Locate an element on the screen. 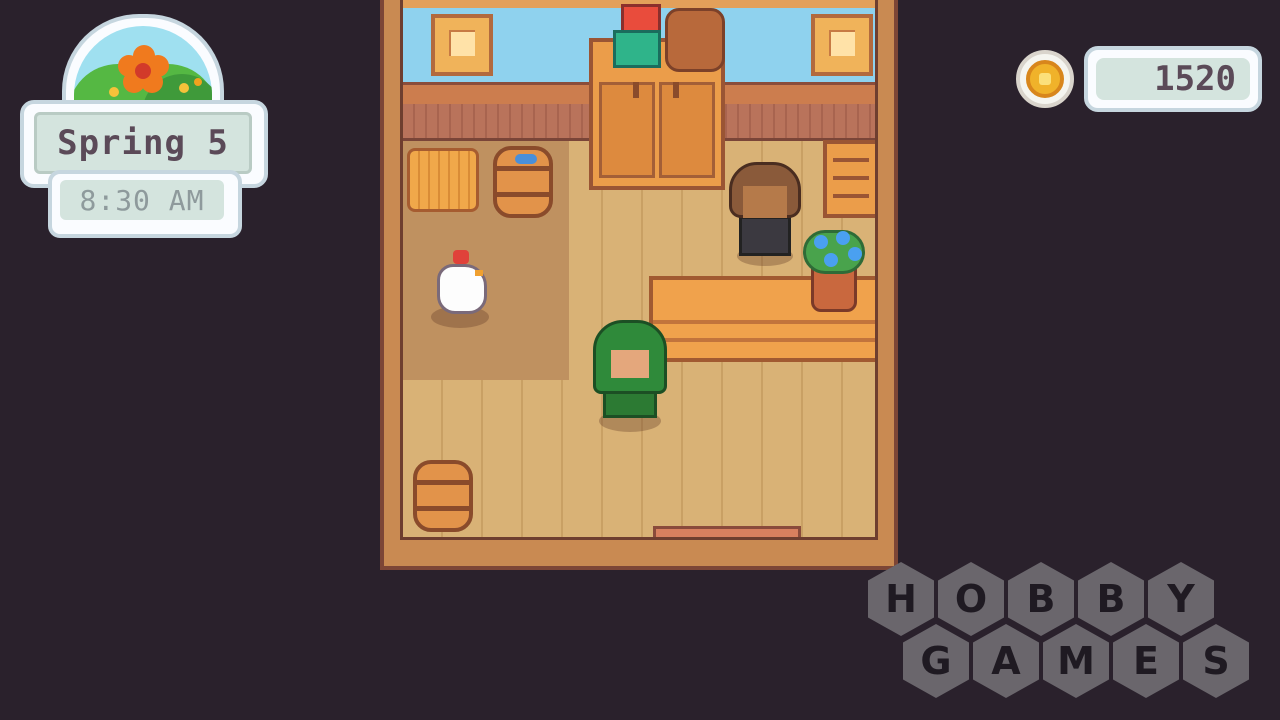 Image resolution: width=1280 pixels, height=720 pixels. wooden-barrel is located at coordinates (443, 496).